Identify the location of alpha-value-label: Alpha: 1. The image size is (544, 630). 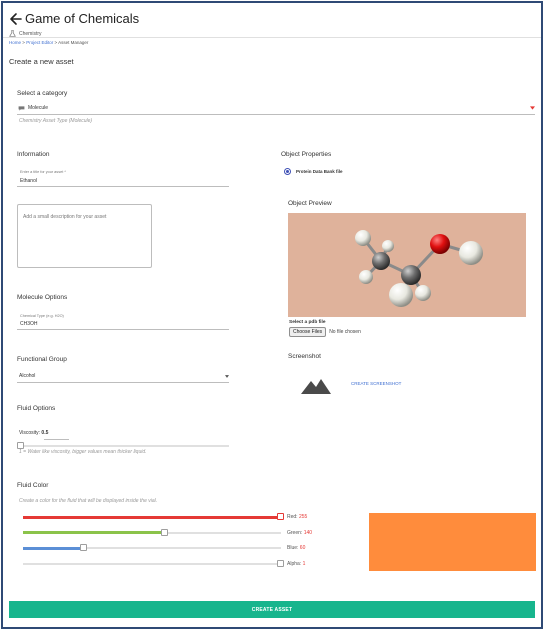
(296, 564).